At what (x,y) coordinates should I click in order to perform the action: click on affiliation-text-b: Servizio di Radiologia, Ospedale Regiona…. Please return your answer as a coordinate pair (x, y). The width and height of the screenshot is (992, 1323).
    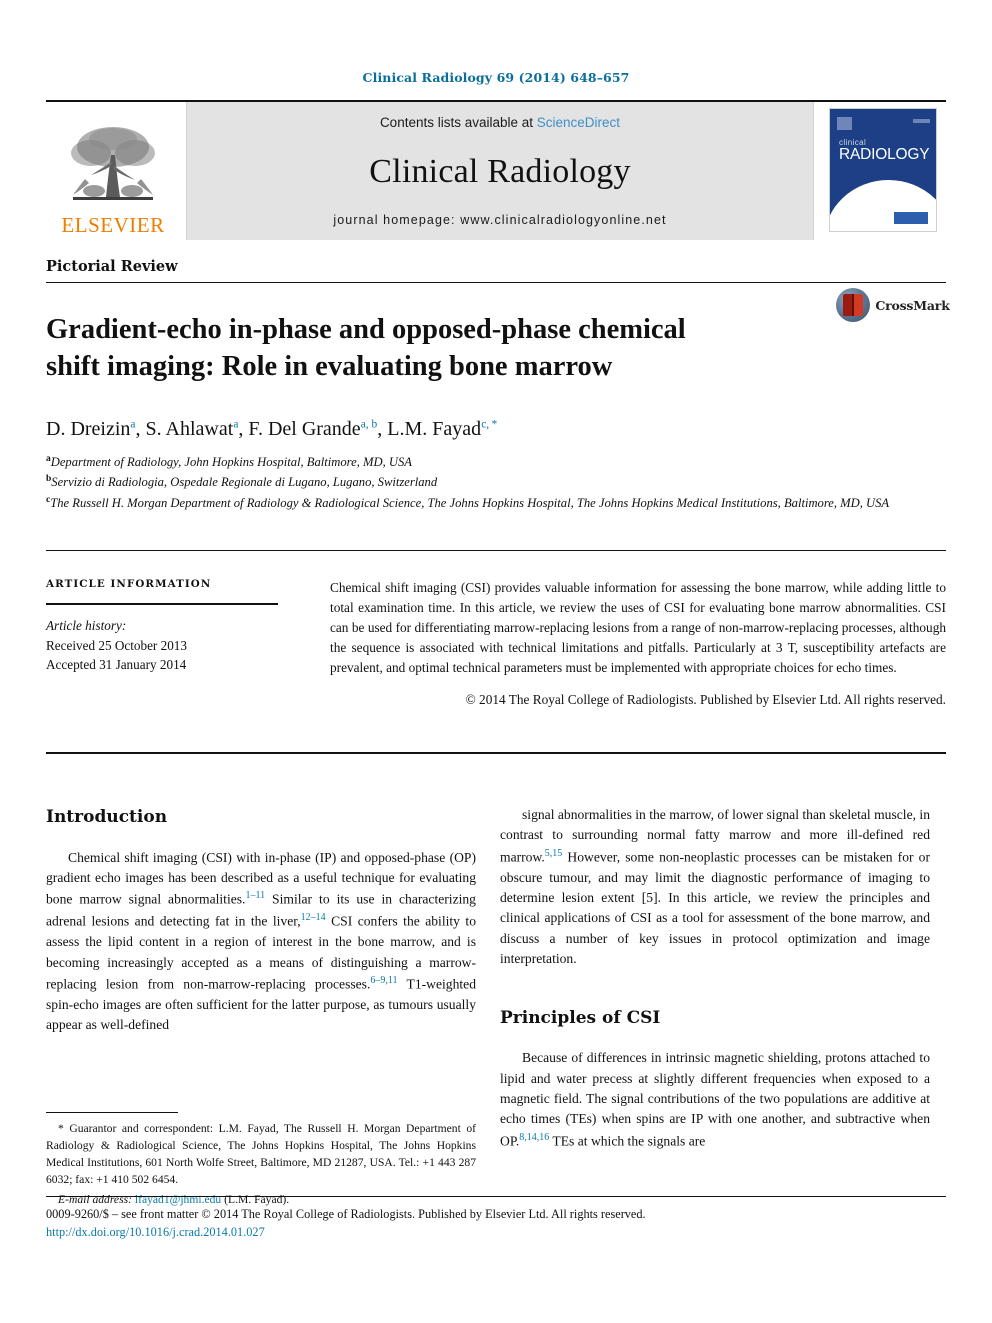
    Looking at the image, I should click on (244, 482).